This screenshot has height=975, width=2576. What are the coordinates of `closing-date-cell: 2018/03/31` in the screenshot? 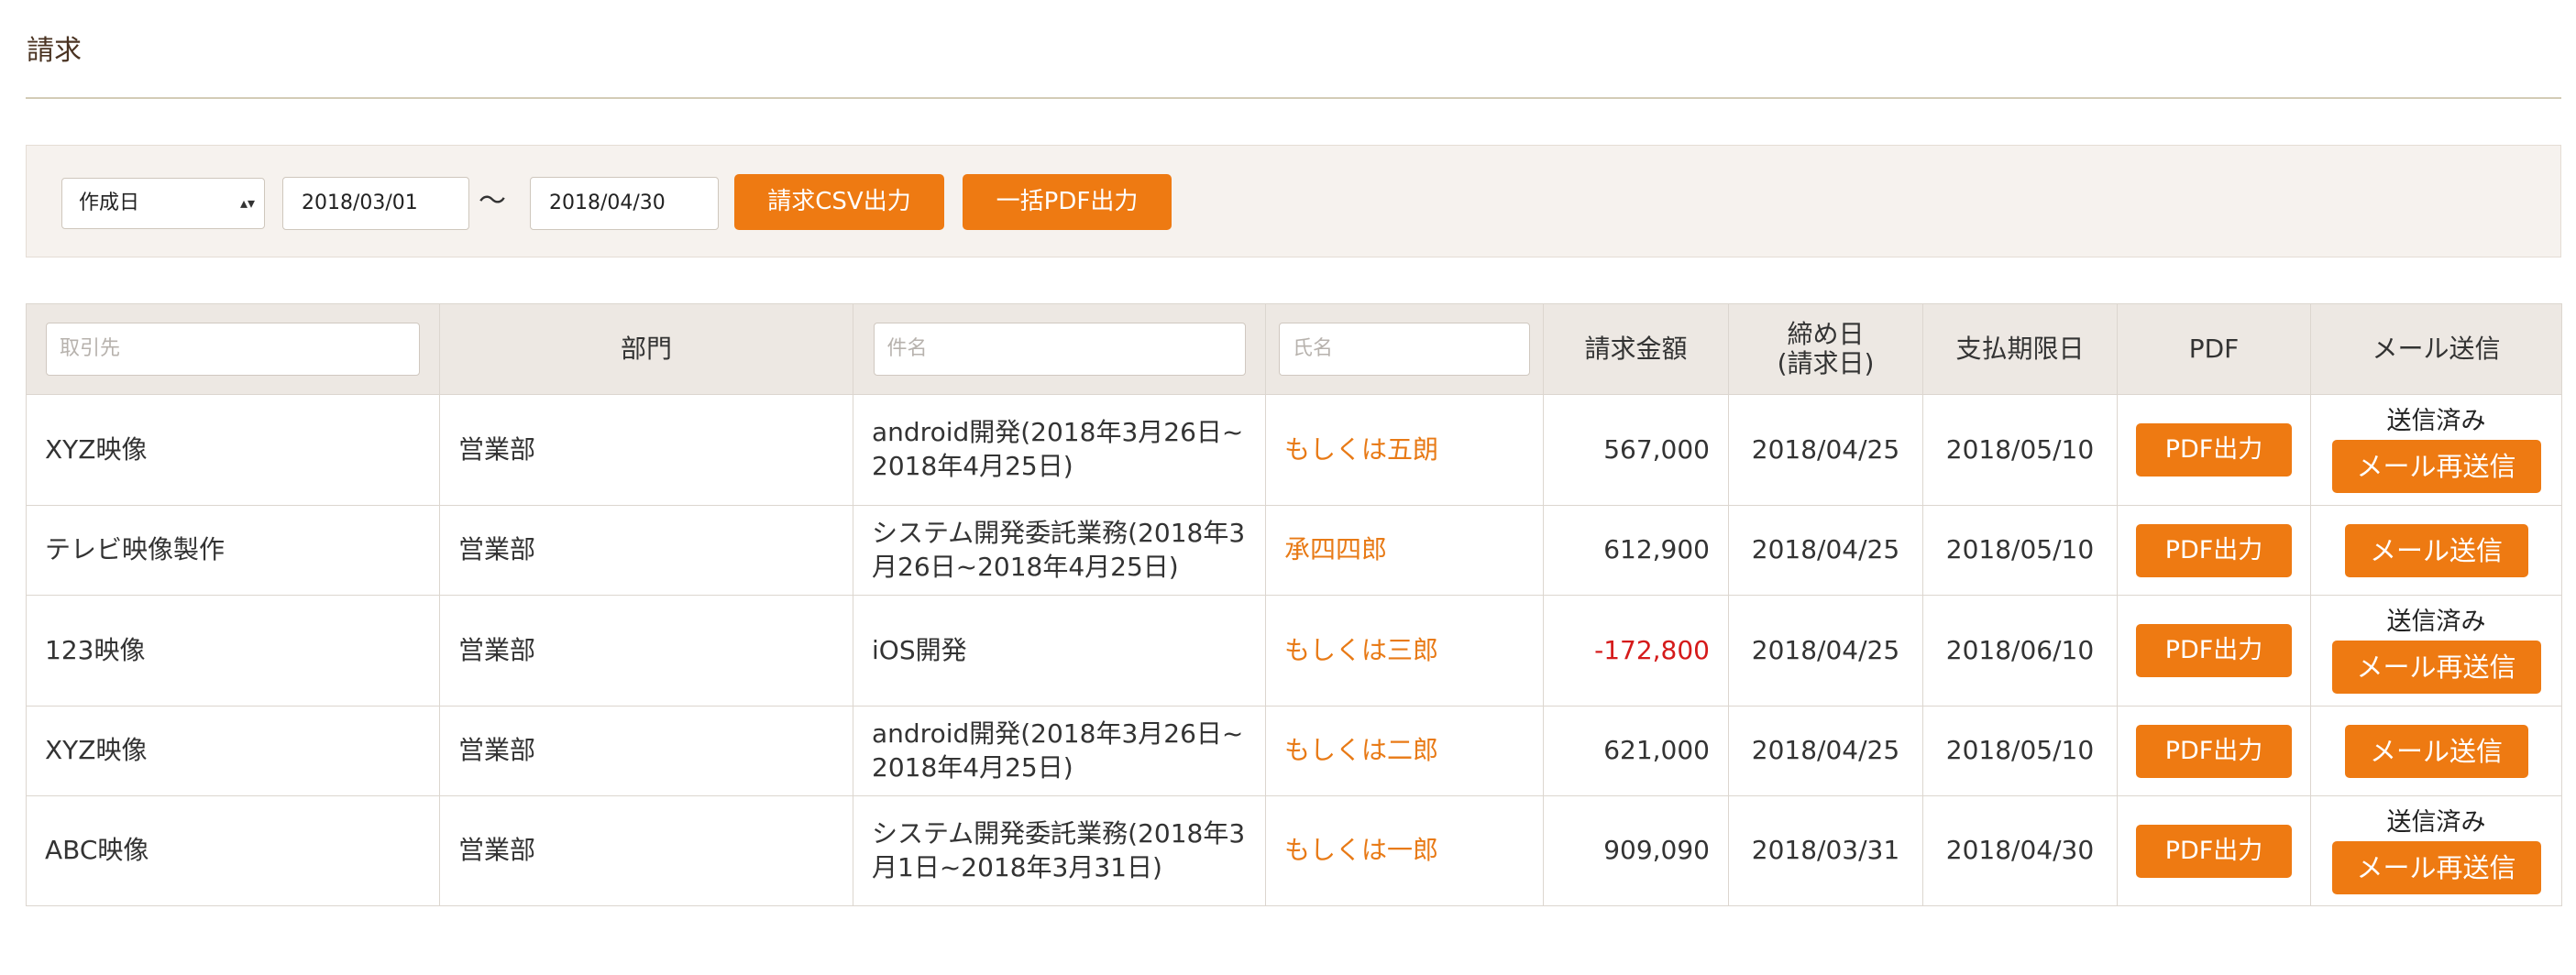 It's located at (1826, 850).